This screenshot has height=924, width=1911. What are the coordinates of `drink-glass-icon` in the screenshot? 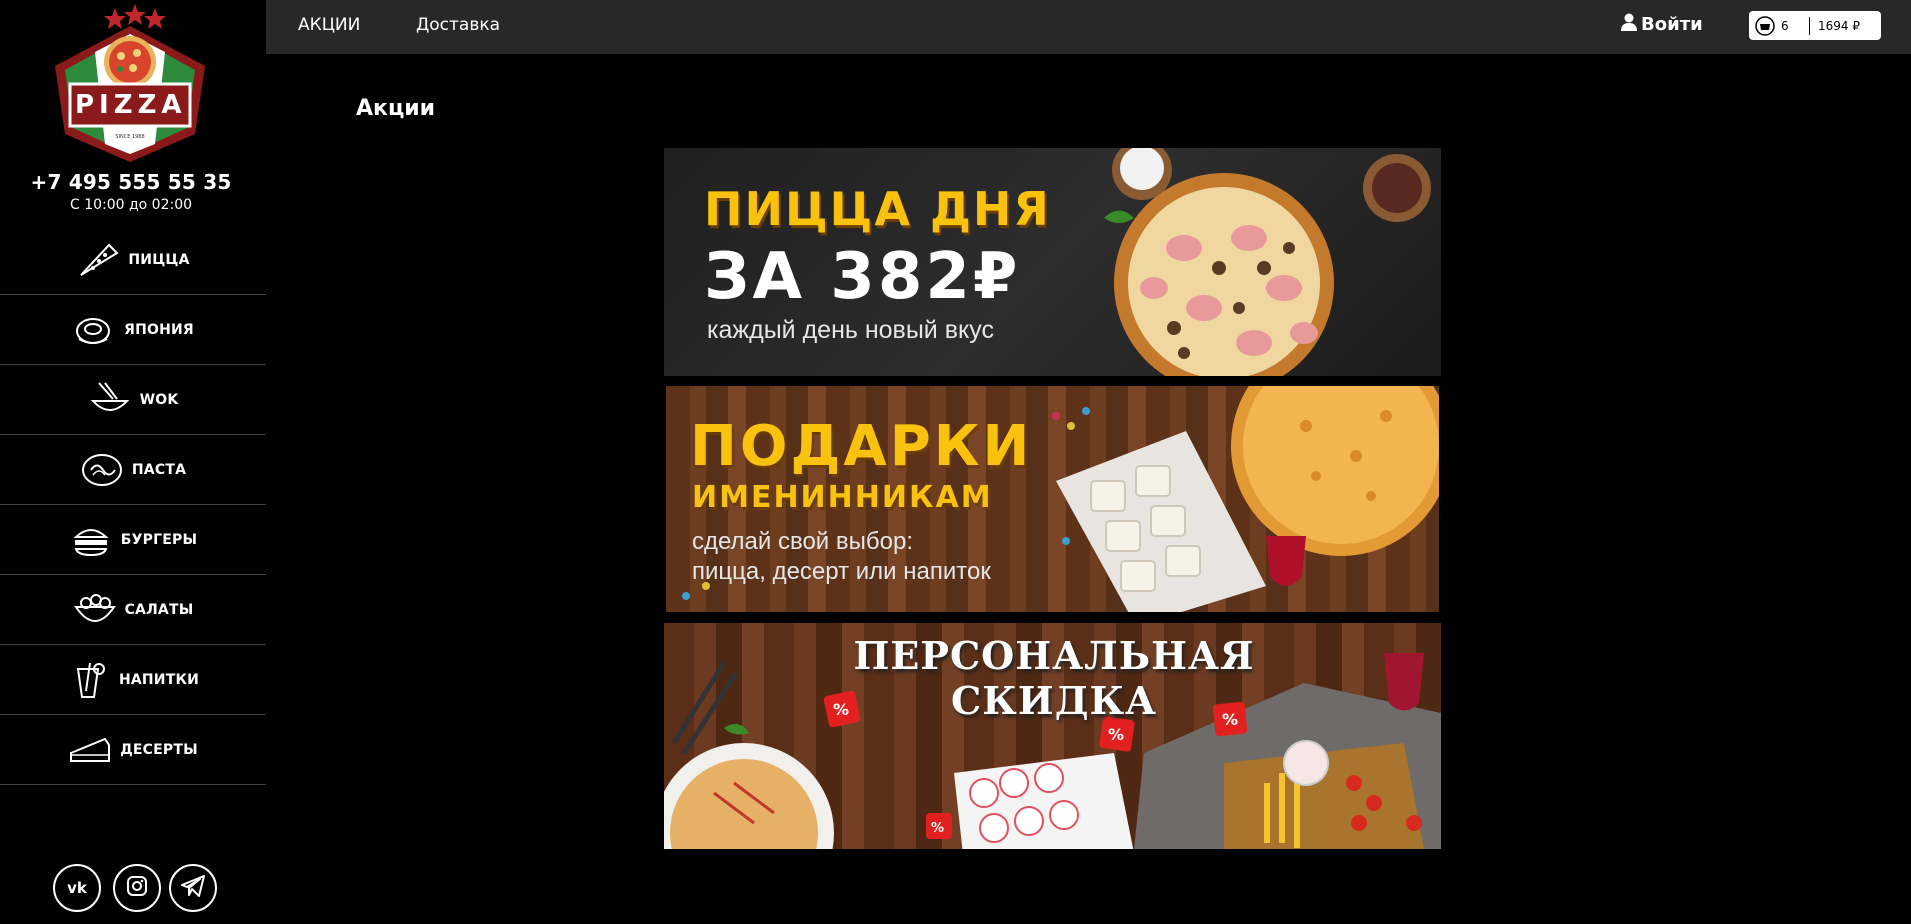 It's located at (89, 680).